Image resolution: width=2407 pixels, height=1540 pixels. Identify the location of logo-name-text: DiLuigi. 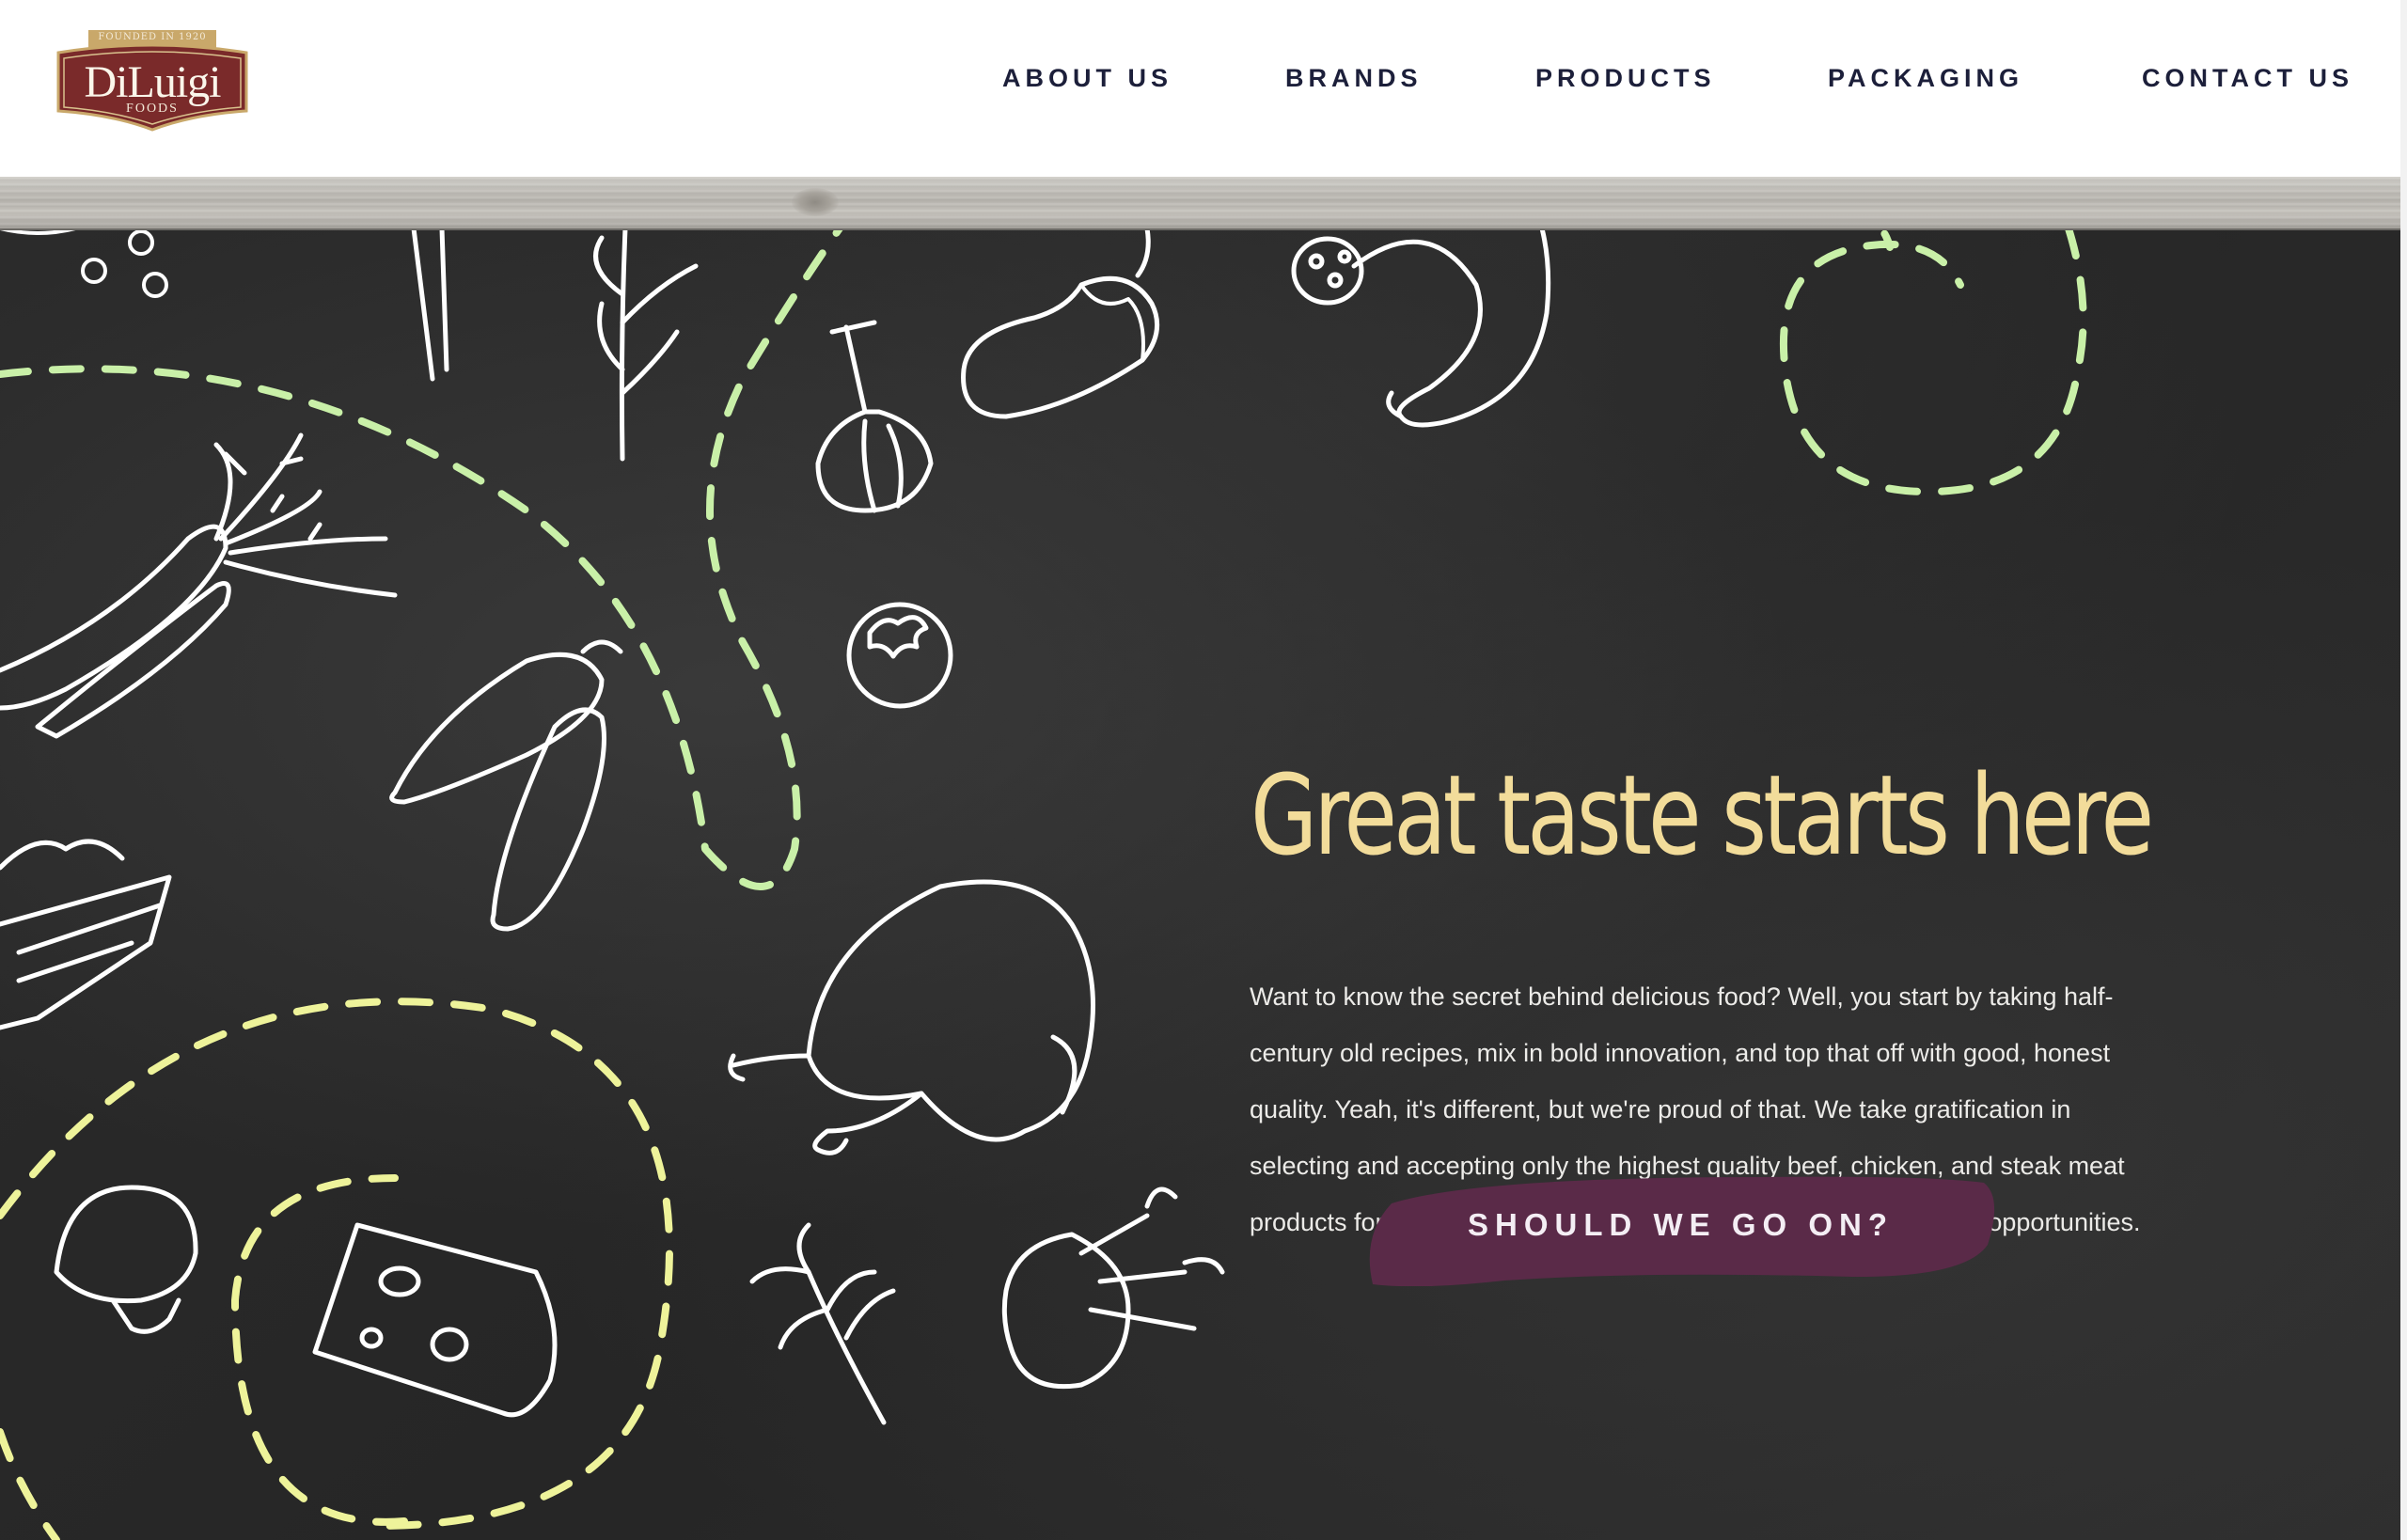
(153, 82).